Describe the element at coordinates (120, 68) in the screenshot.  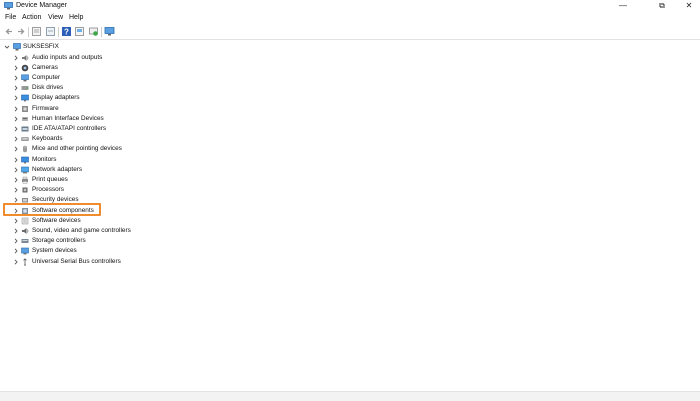
I see `tree-item-camera: Cameras` at that location.